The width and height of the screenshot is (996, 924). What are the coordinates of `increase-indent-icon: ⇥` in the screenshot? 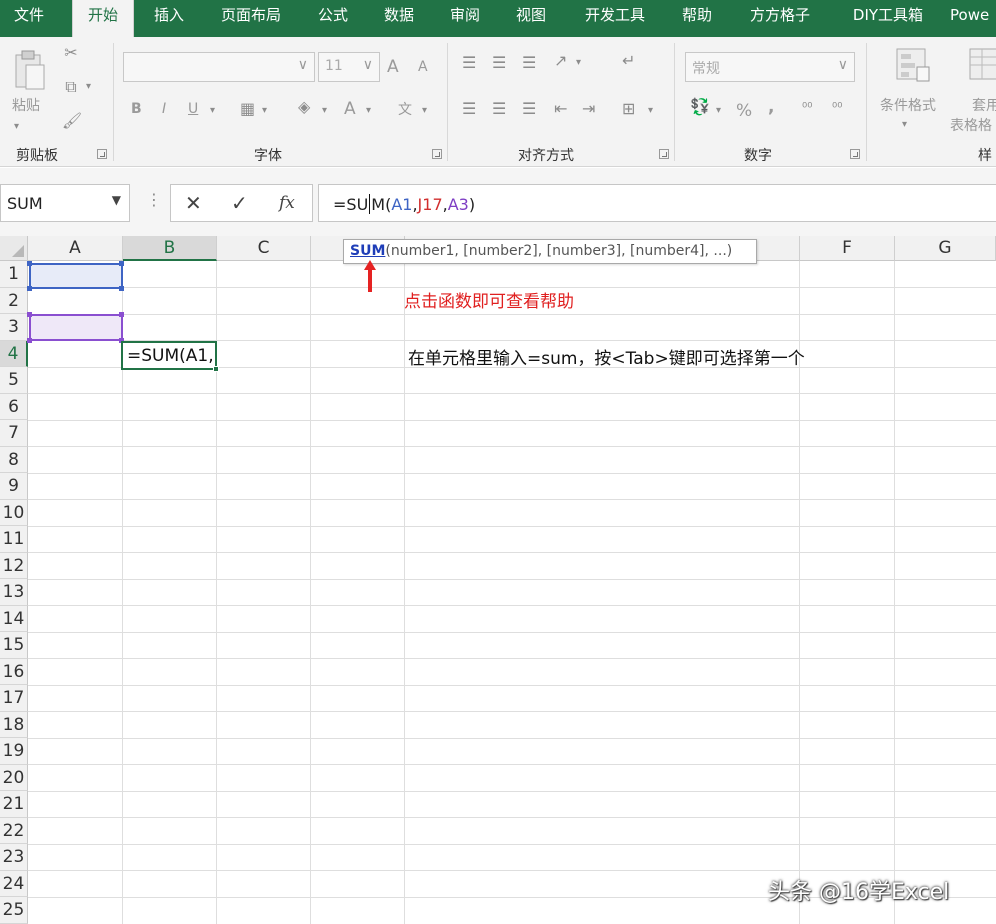 It's located at (588, 109).